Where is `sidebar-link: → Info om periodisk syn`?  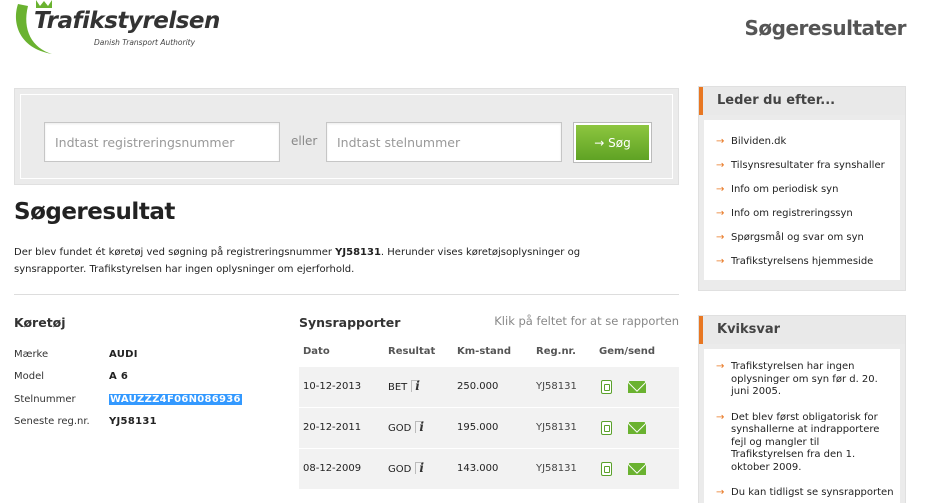 sidebar-link: → Info om periodisk syn is located at coordinates (803, 190).